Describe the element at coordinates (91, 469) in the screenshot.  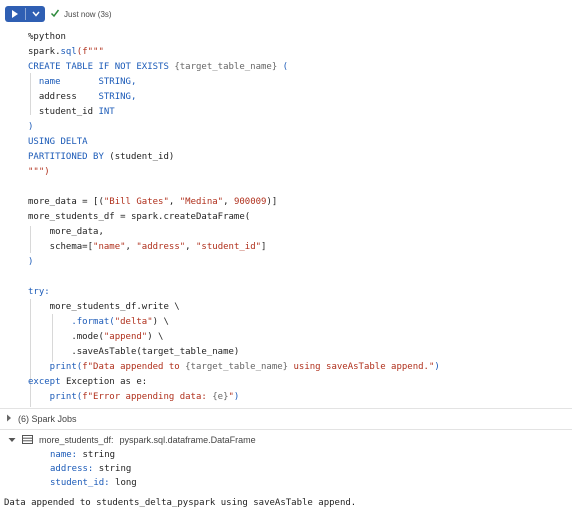
I see `schema-field: address: string` at that location.